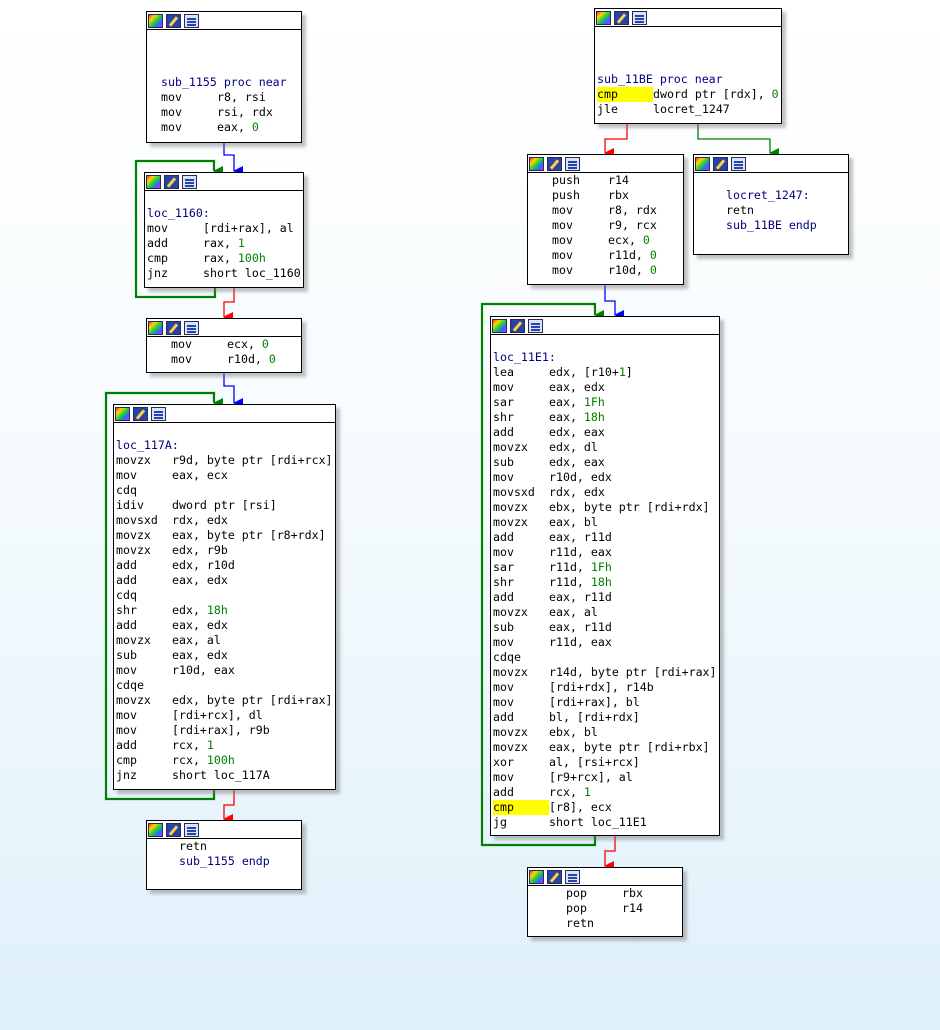  What do you see at coordinates (606, 522) in the screenshot?
I see `code-line: movzx eax, bl` at bounding box center [606, 522].